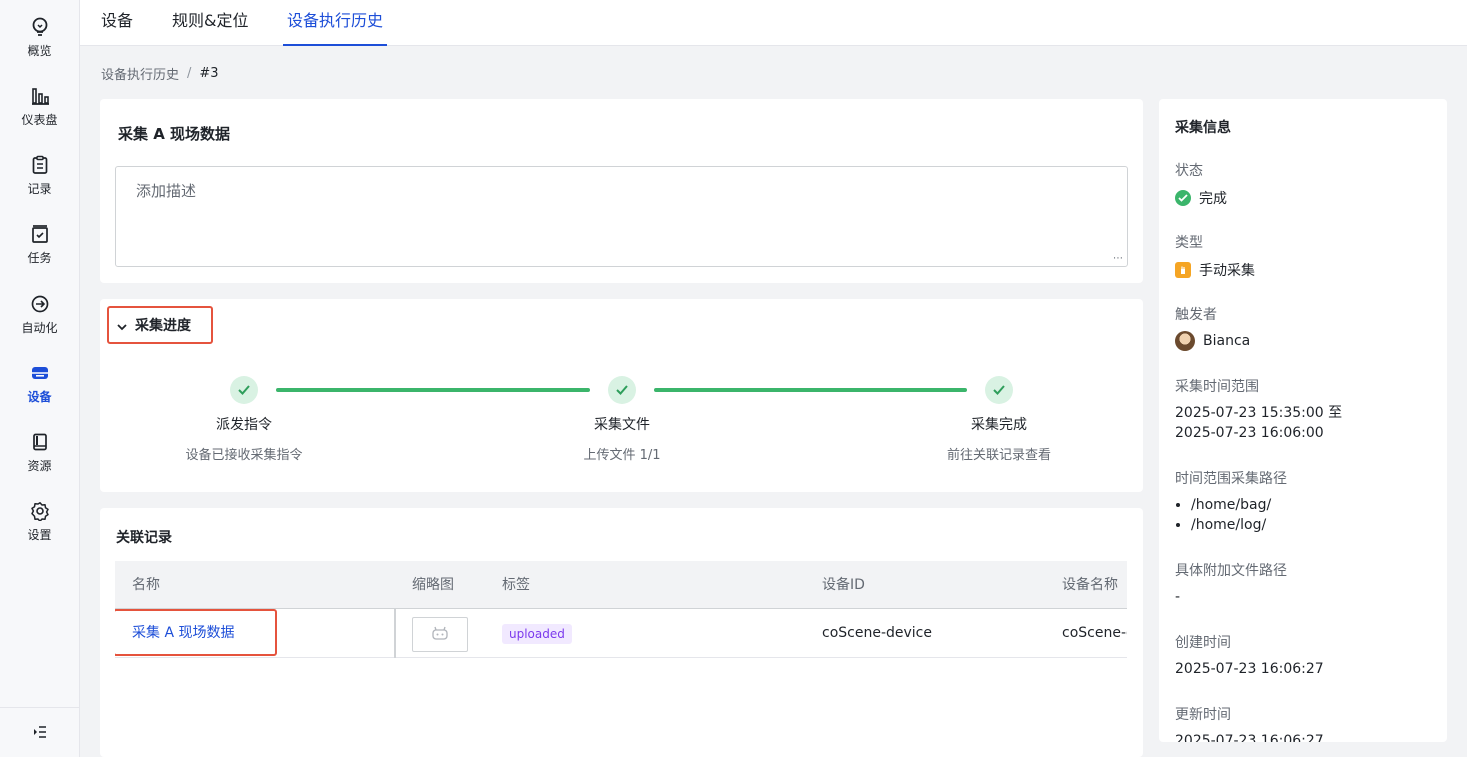  I want to click on device-name-cell: coScene-d, so click(1094, 633).